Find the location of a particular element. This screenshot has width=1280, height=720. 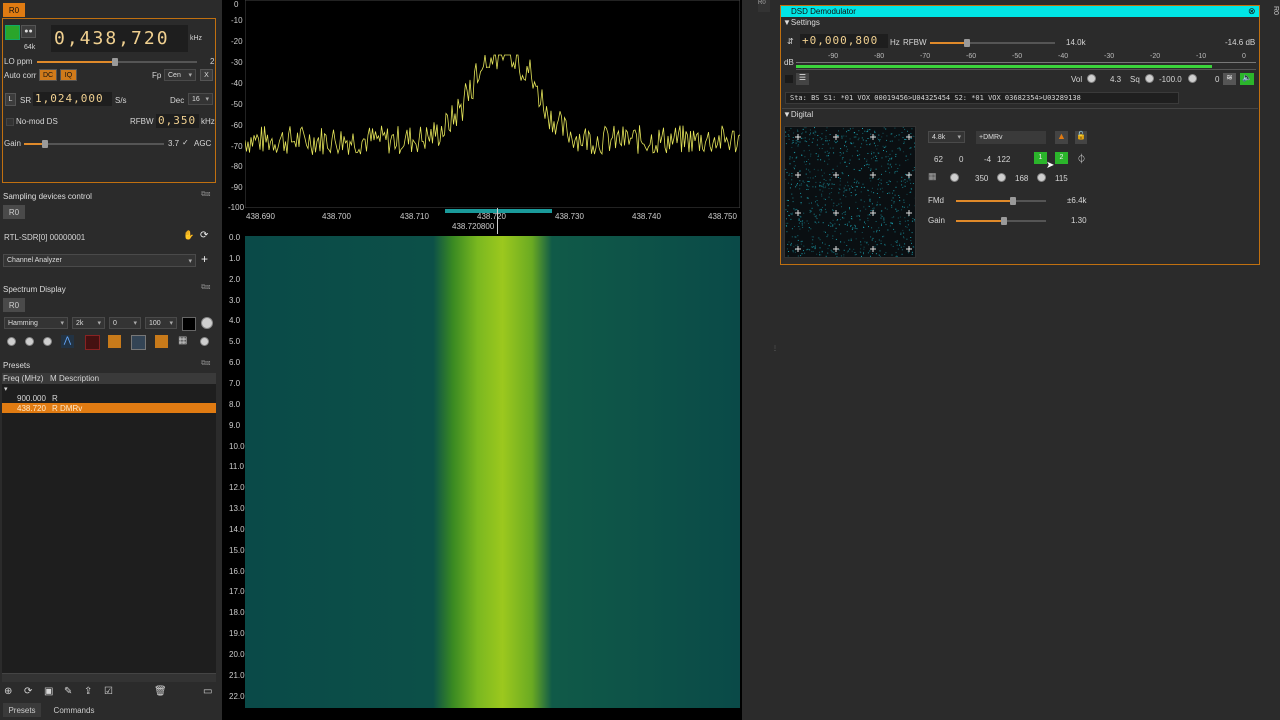

grid-toggle-icon is located at coordinates (114, 341).